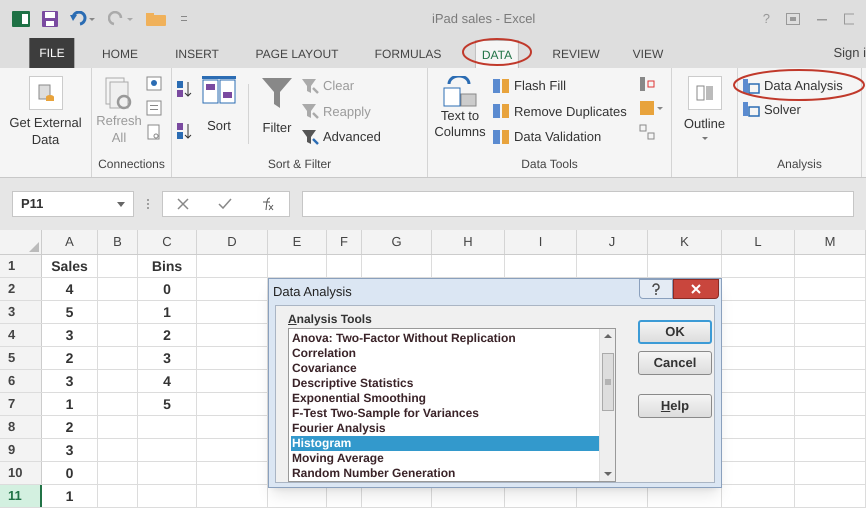  I want to click on list-item: Anova: Two-Factor Without Replication, so click(445, 338).